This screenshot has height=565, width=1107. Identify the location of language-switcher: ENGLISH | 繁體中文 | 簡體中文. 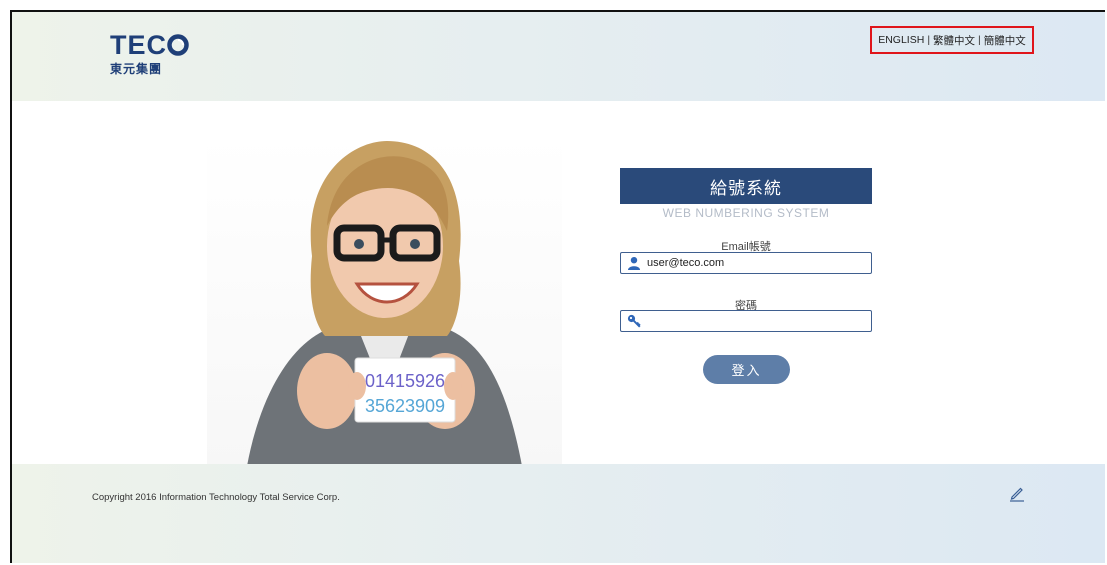
(952, 40).